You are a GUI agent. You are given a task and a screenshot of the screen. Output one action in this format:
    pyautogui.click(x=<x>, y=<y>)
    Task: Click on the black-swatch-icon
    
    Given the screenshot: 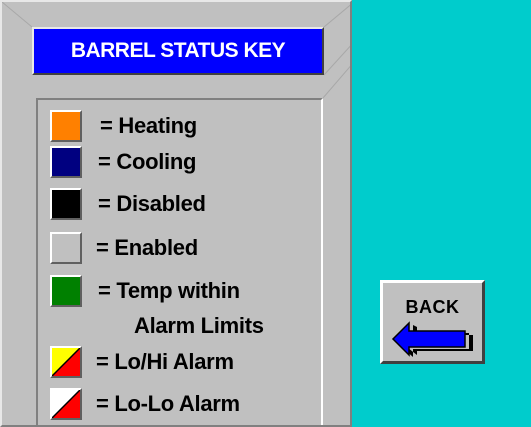 What is the action you would take?
    pyautogui.click(x=66, y=204)
    